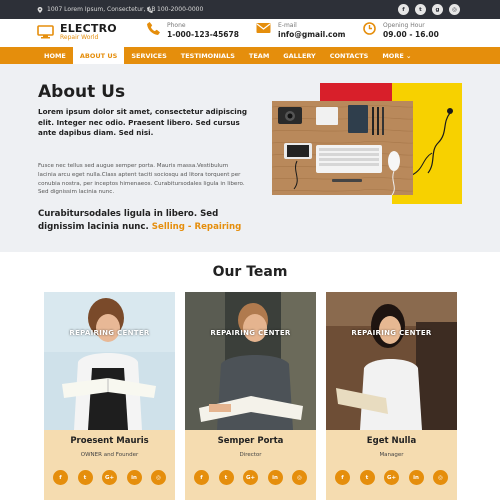 Image resolution: width=500 pixels, height=500 pixels. I want to click on desk-photo, so click(342, 148).